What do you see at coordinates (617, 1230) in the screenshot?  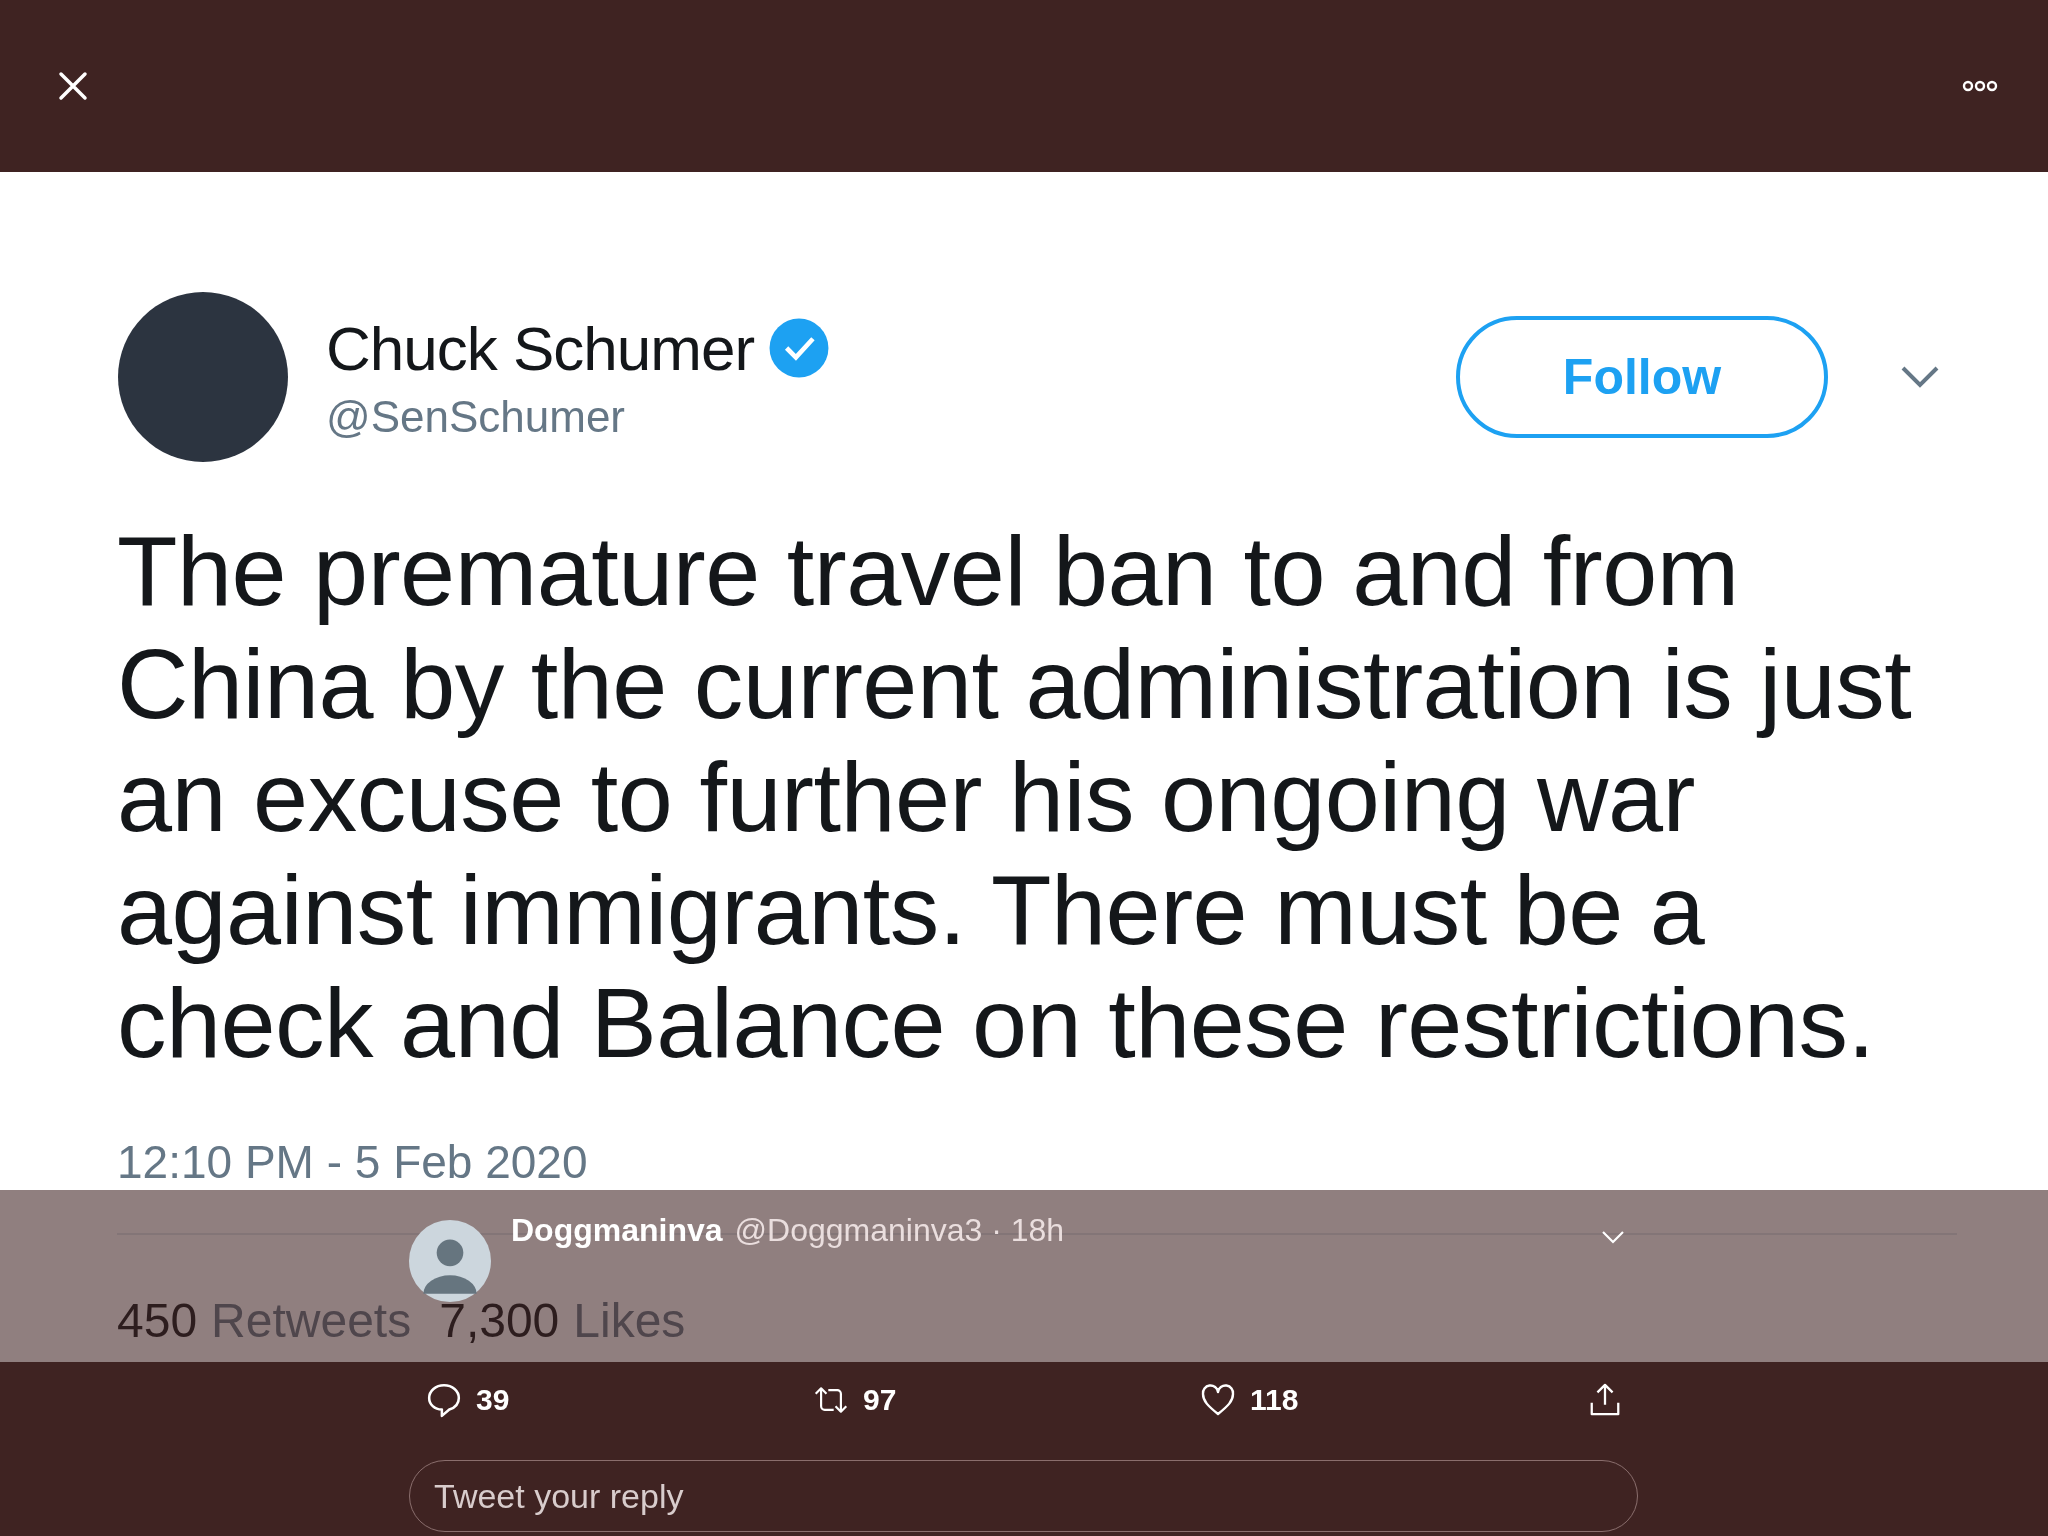 I see `reply-author: Doggmaninva` at bounding box center [617, 1230].